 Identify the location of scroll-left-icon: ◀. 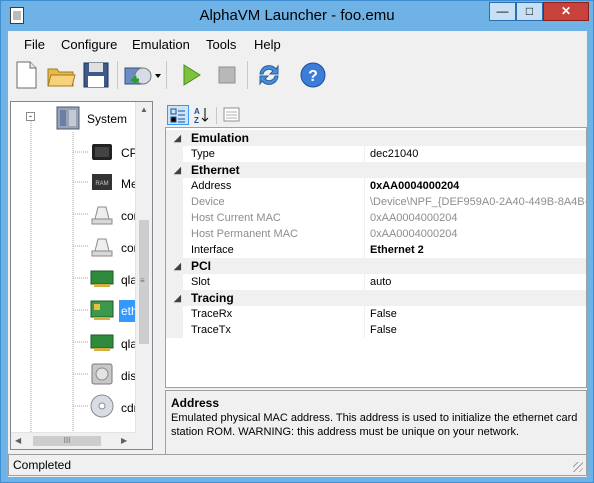
(18, 440).